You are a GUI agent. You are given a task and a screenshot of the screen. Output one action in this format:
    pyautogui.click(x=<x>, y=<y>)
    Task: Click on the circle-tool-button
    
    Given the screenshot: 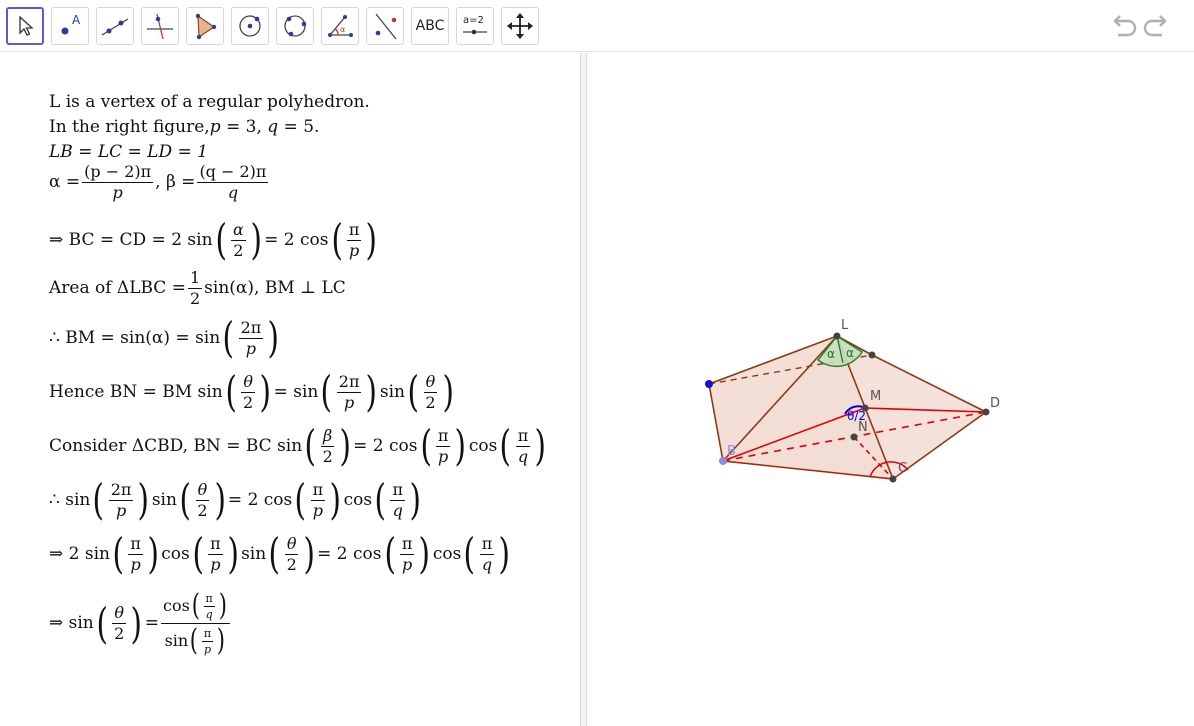 What is the action you would take?
    pyautogui.click(x=250, y=26)
    